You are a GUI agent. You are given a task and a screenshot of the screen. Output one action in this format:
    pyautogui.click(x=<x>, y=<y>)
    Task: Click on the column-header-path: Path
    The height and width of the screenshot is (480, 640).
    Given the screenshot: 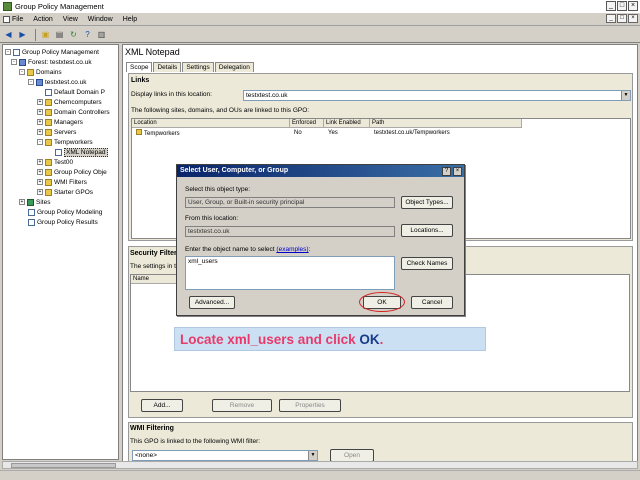 What is the action you would take?
    pyautogui.click(x=446, y=123)
    